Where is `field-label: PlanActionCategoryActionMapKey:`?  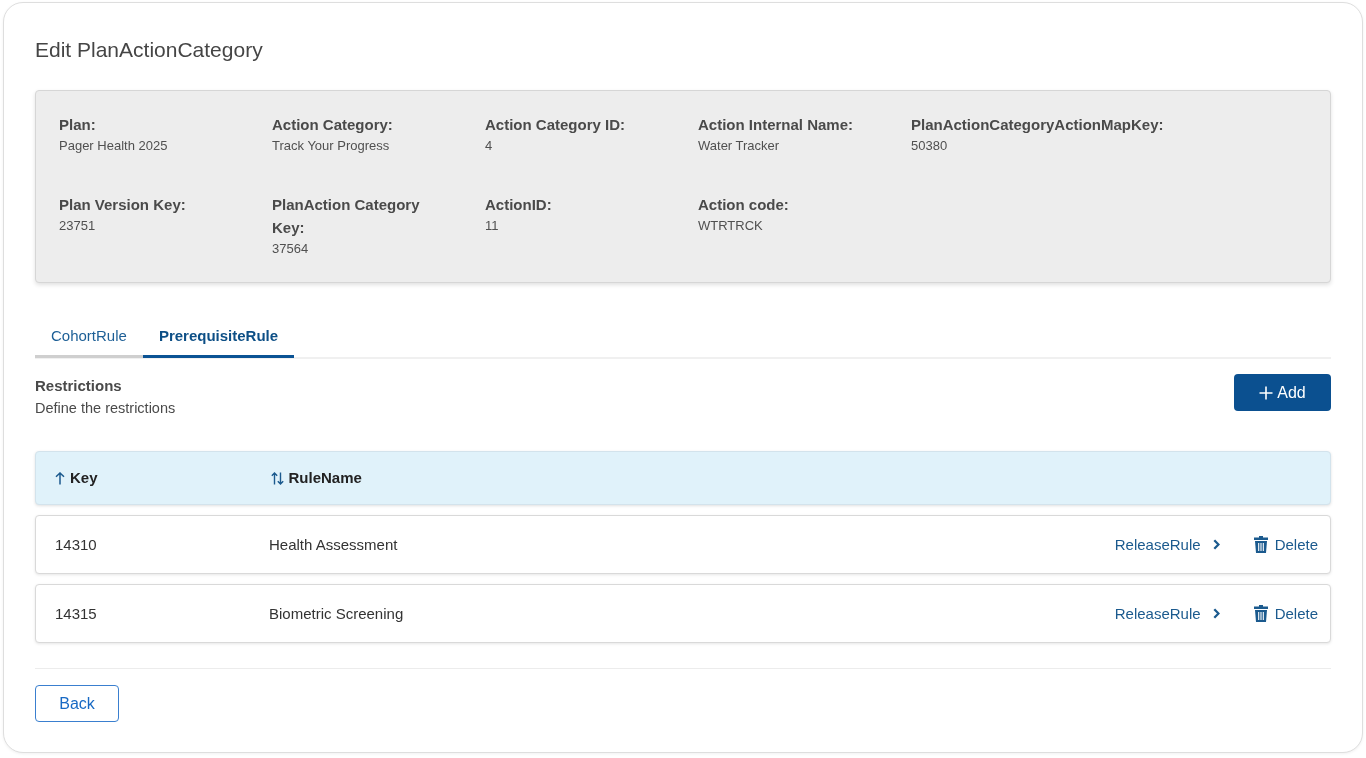 field-label: PlanActionCategoryActionMapKey: is located at coordinates (1037, 125).